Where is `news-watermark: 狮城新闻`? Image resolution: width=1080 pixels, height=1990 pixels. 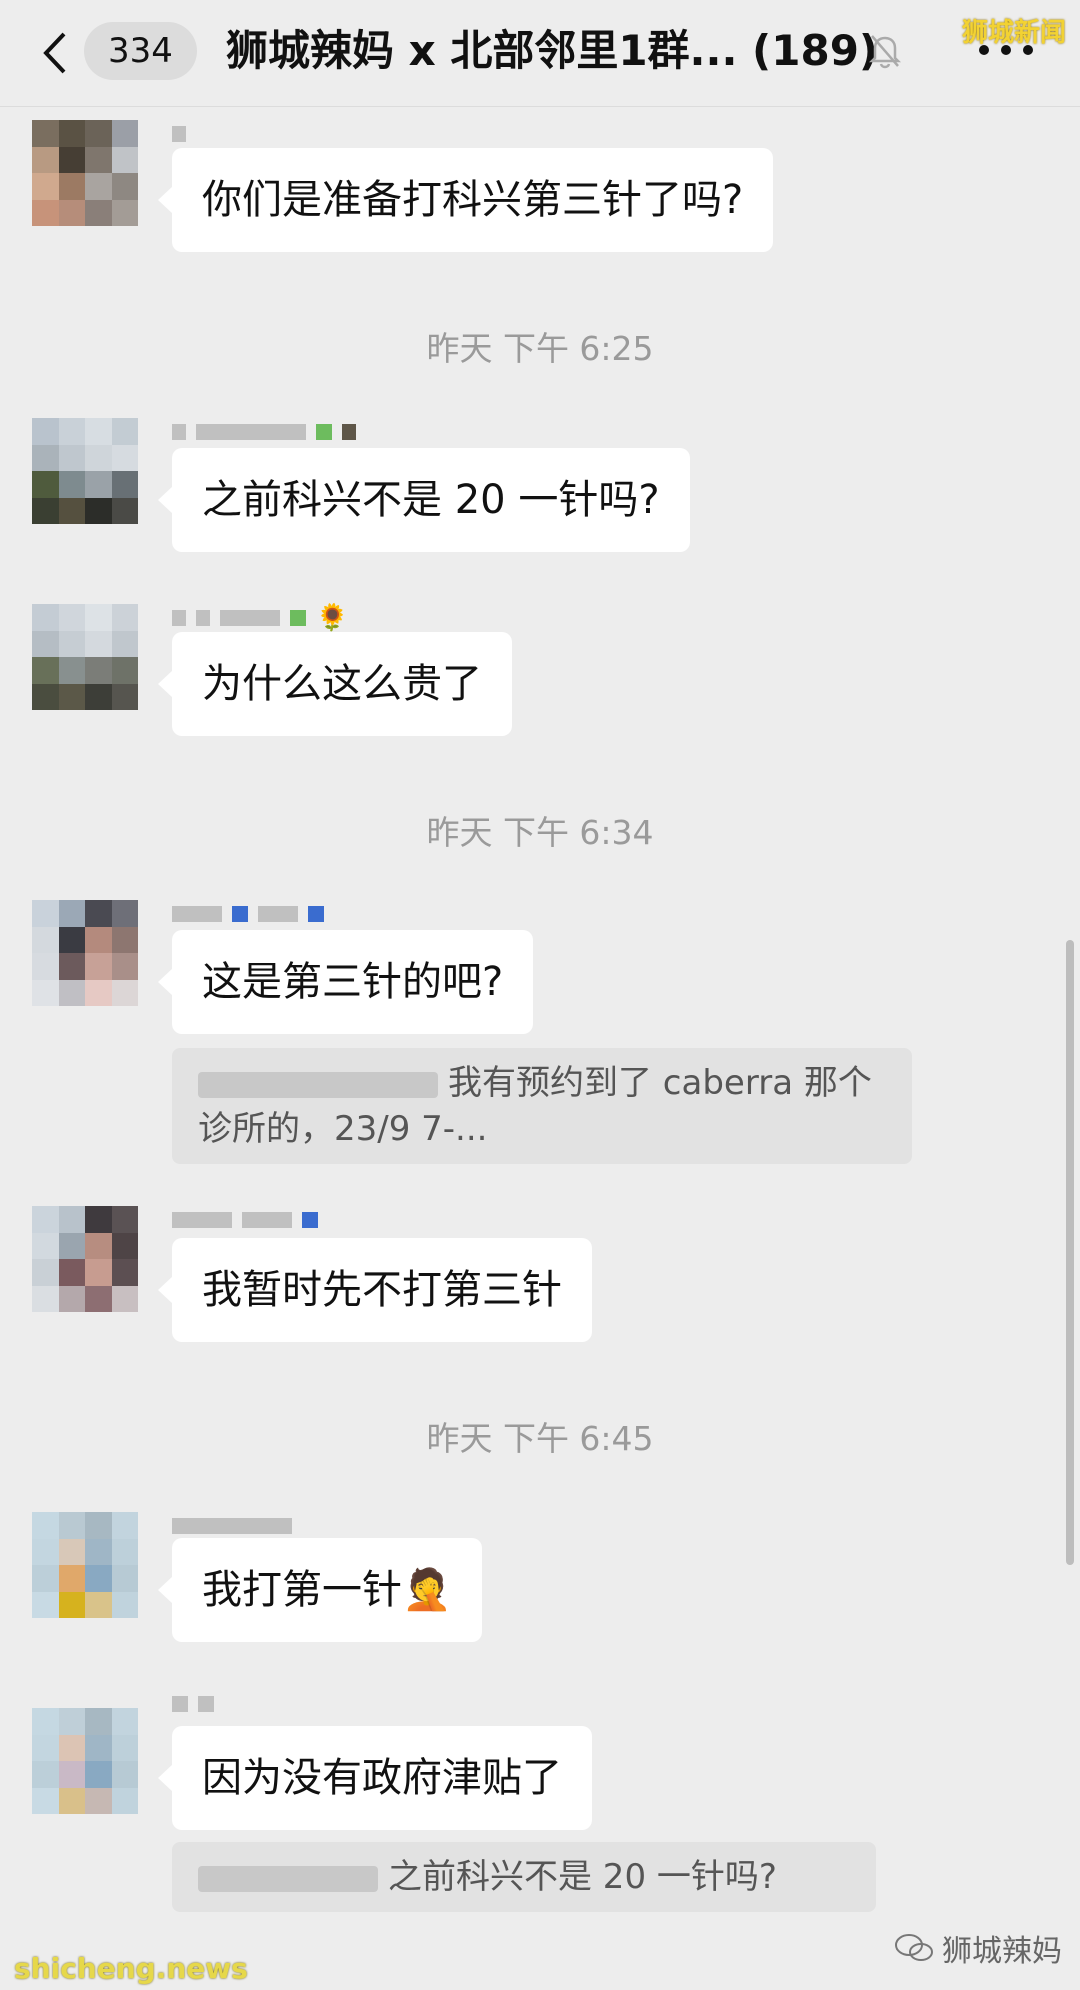
news-watermark: 狮城新闻 is located at coordinates (1014, 33).